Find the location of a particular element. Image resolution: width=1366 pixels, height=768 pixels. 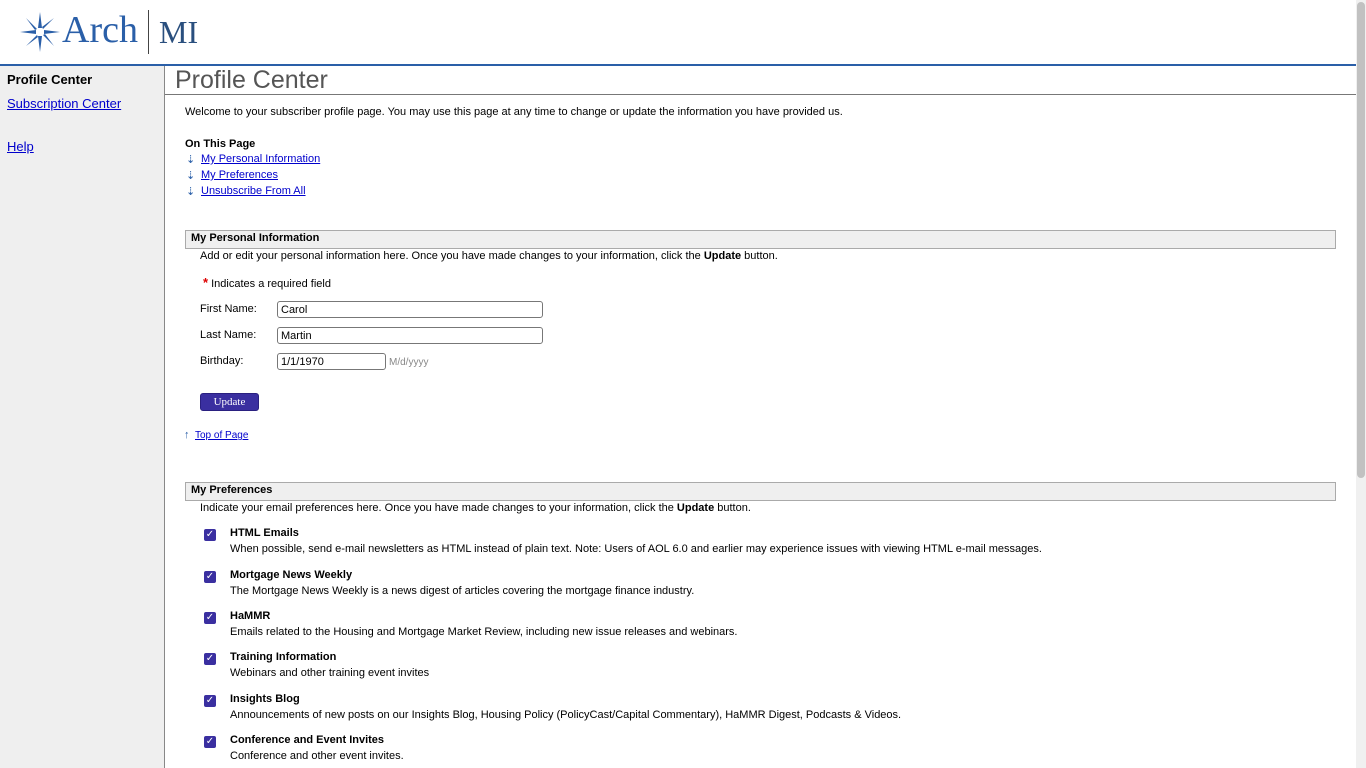

on-this-page-heading: On This Page is located at coordinates (220, 144).